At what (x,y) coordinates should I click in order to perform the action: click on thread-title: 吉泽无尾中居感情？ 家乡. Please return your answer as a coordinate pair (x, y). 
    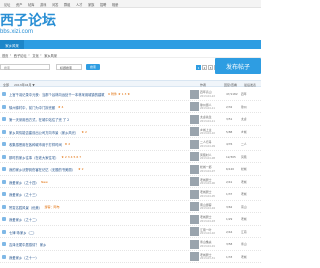
    Looking at the image, I should click on (27, 244).